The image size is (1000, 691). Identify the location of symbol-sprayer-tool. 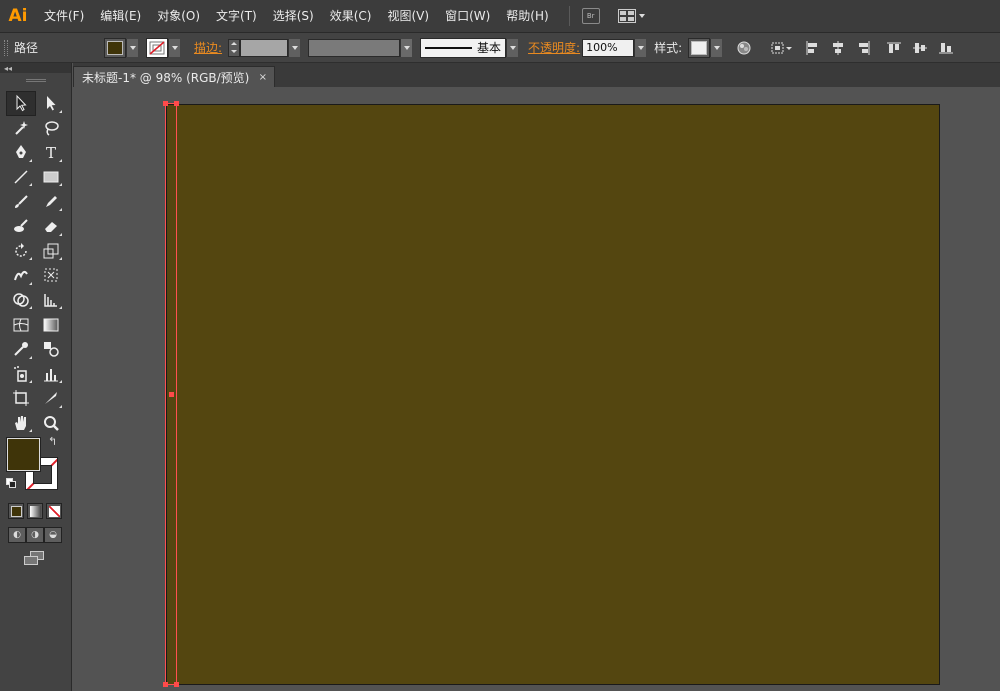
(21, 374).